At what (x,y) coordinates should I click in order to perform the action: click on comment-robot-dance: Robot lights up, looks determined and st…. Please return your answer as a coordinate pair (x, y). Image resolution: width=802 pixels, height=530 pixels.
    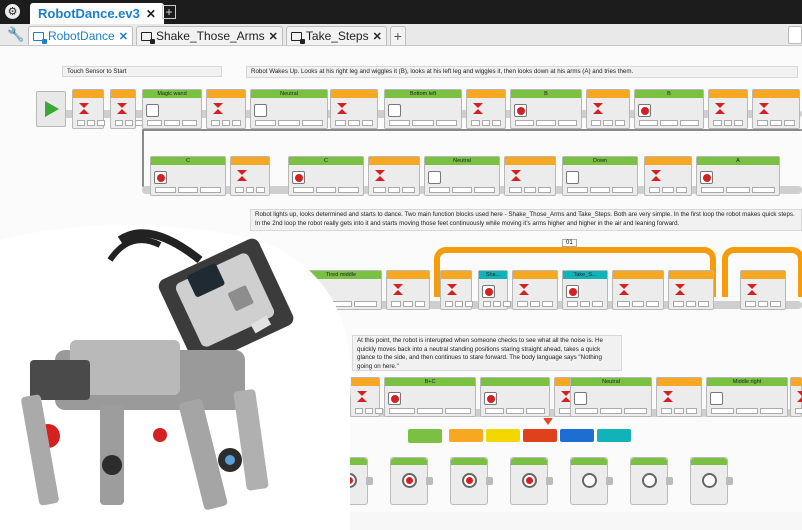
    Looking at the image, I should click on (526, 220).